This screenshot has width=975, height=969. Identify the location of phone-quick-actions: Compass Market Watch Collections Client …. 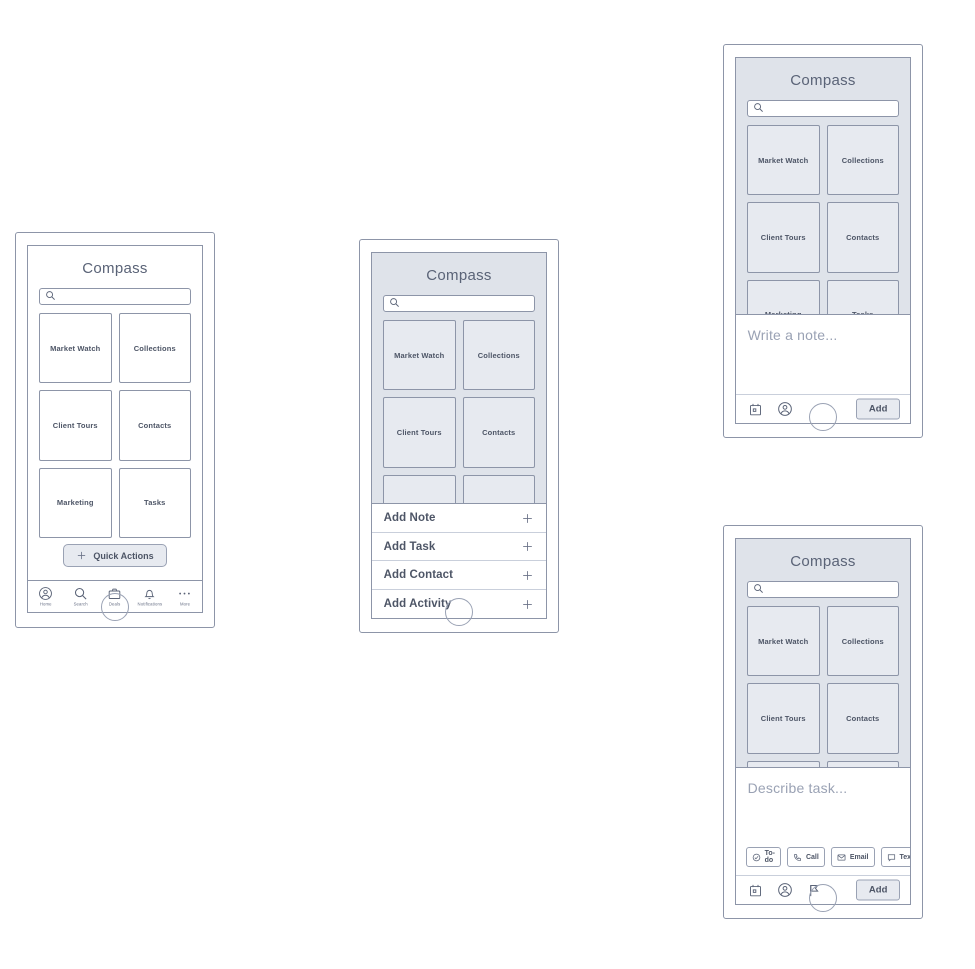
(459, 436).